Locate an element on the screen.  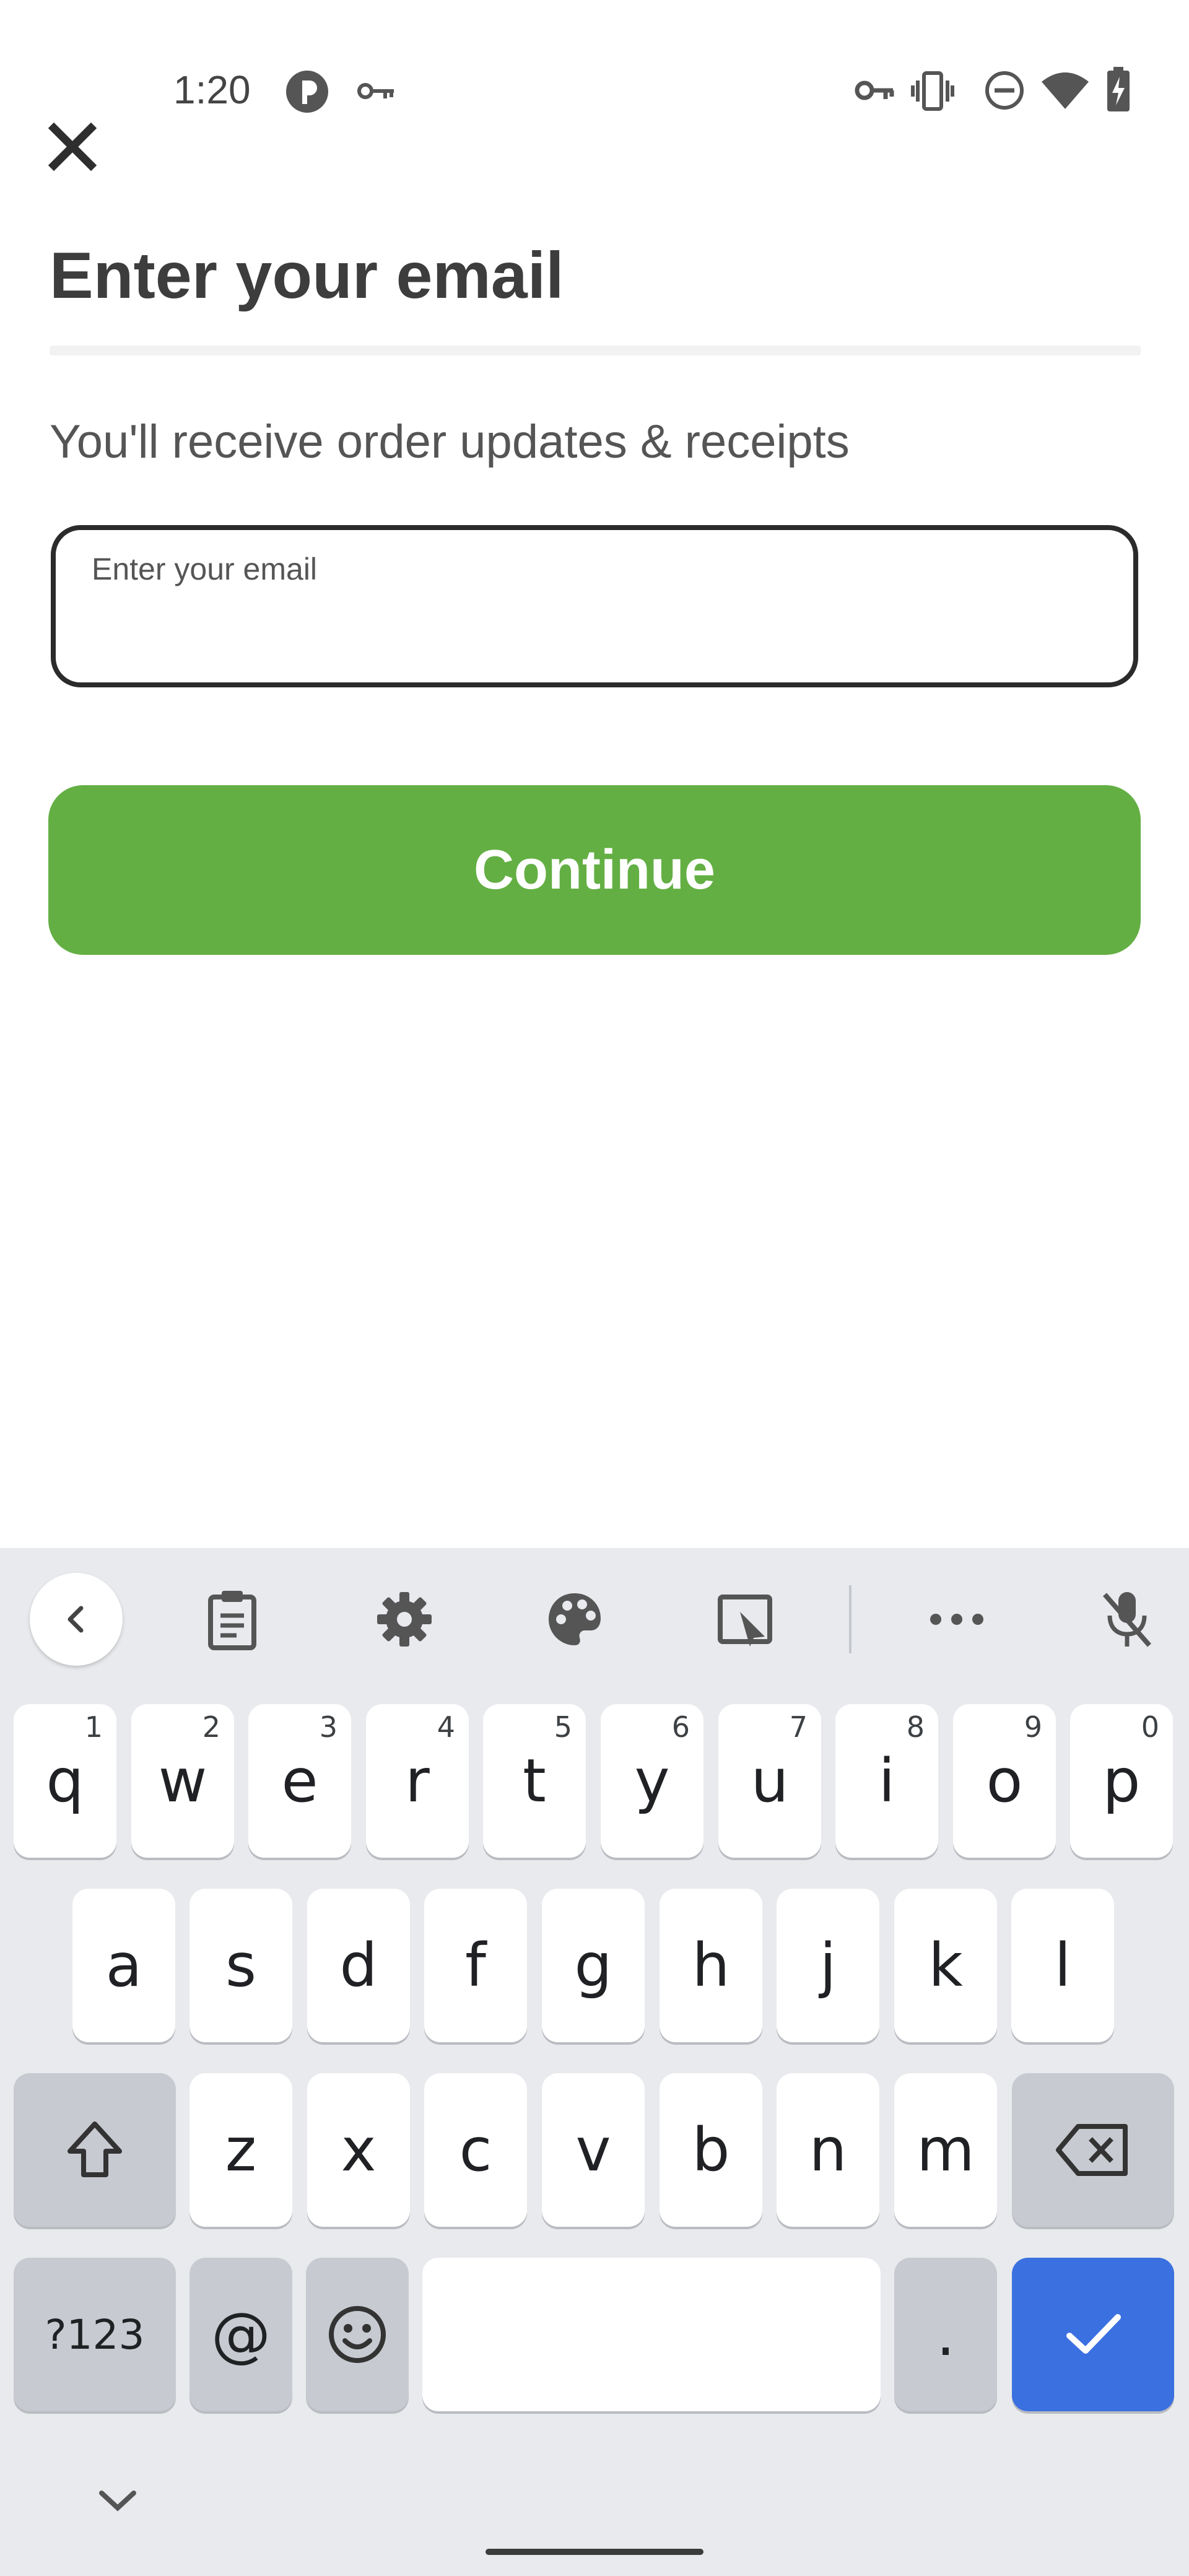
clipboard-button is located at coordinates (232, 1619).